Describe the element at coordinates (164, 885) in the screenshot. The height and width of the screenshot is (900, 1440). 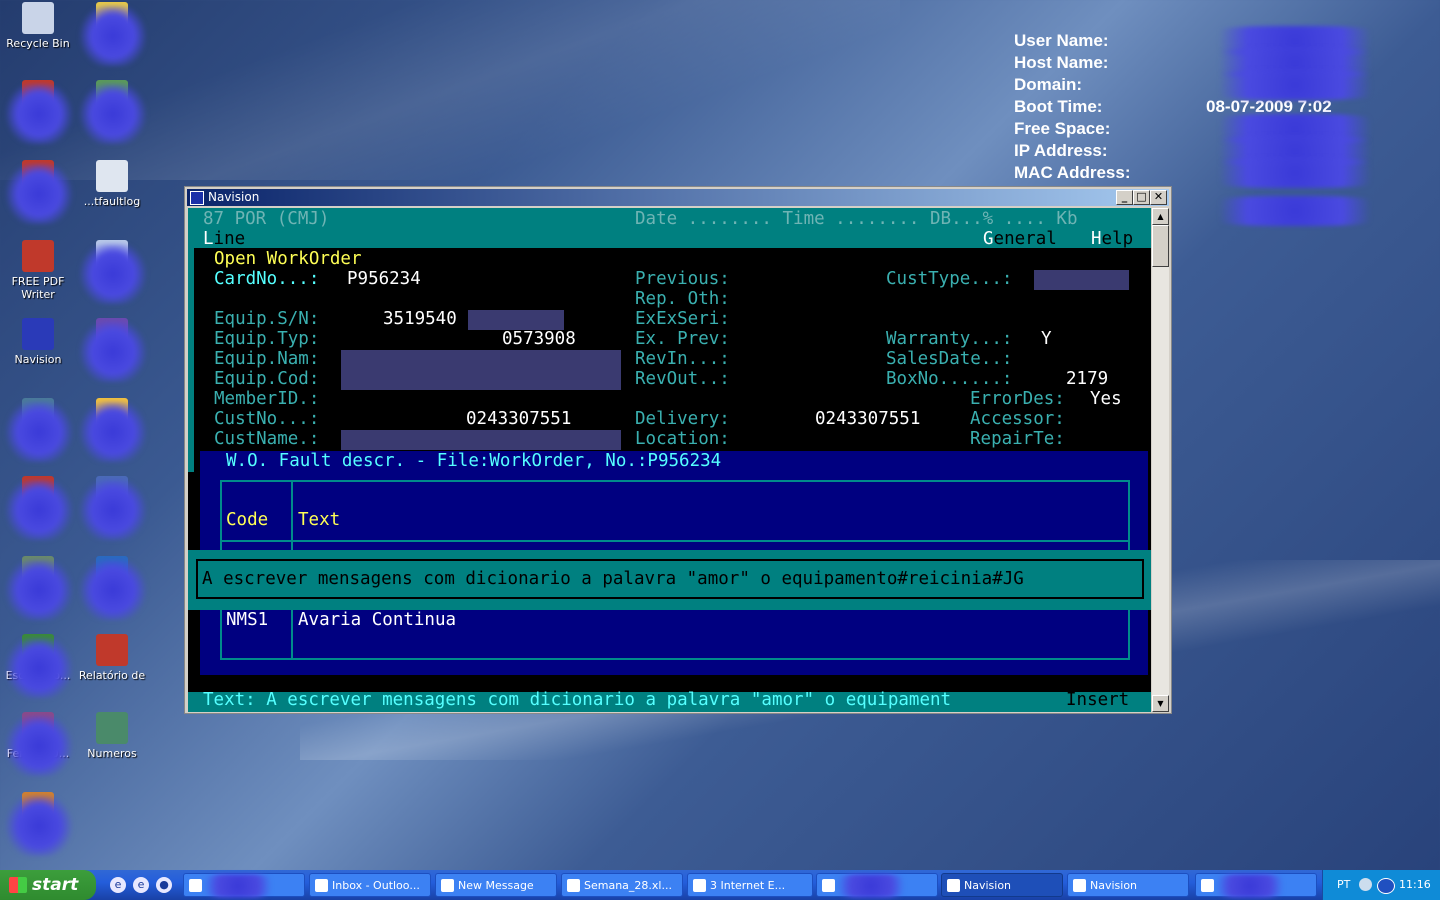
I see `media-quicklaunch-icon: ●` at that location.